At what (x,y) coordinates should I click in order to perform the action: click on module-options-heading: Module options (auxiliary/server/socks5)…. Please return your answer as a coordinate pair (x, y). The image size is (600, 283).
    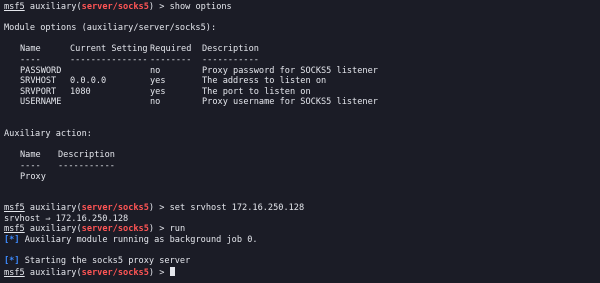
    Looking at the image, I should click on (110, 28).